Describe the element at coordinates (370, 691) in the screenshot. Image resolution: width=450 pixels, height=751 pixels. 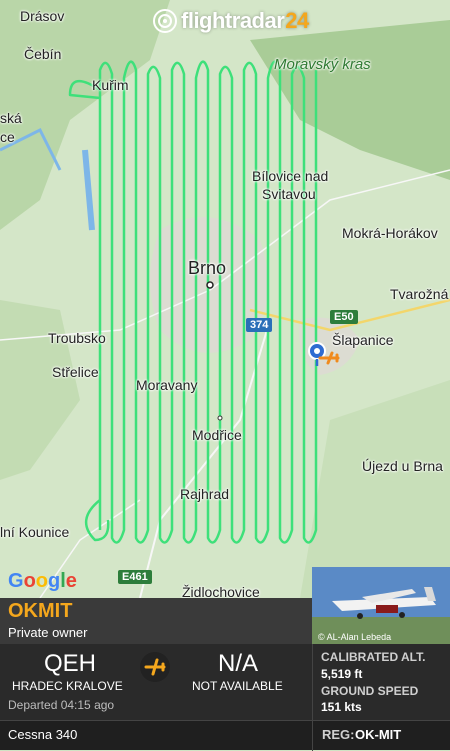
I see `ground-speed-label: GROUND SPEED` at that location.